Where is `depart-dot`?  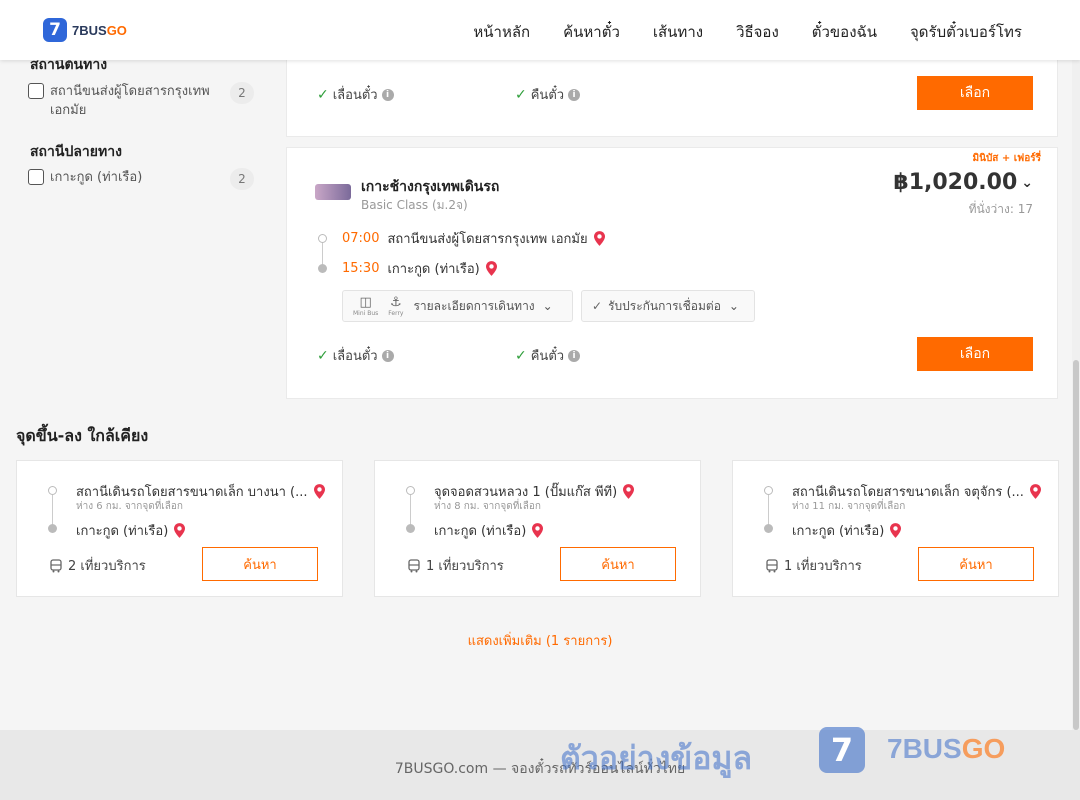 depart-dot is located at coordinates (322, 238).